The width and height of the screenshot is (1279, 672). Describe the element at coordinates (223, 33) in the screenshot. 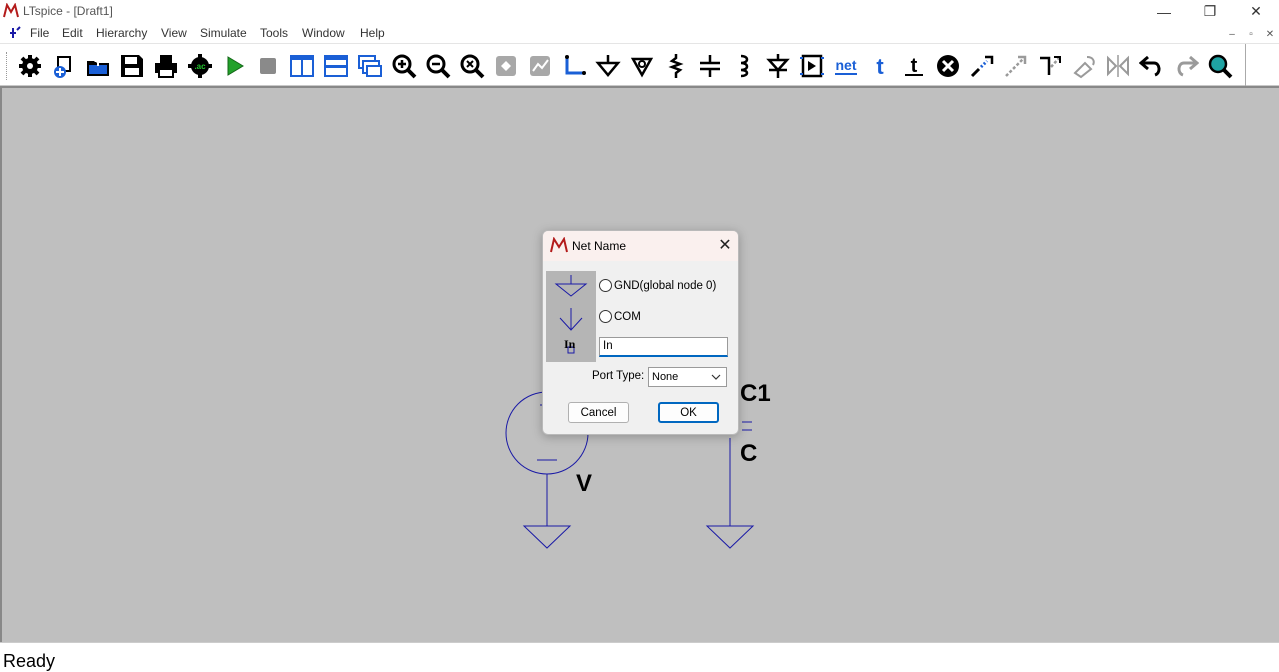

I see `menu-simulate: Simulate` at that location.